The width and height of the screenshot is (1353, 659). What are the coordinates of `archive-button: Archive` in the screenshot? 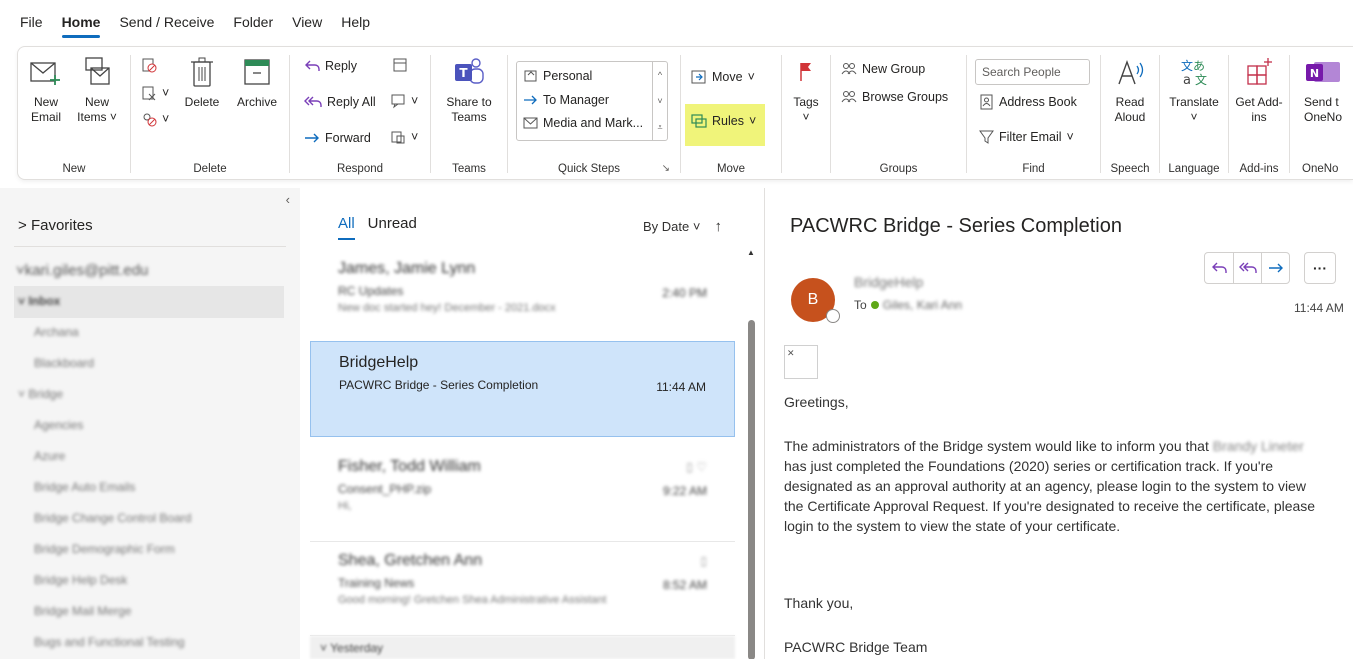 It's located at (257, 82).